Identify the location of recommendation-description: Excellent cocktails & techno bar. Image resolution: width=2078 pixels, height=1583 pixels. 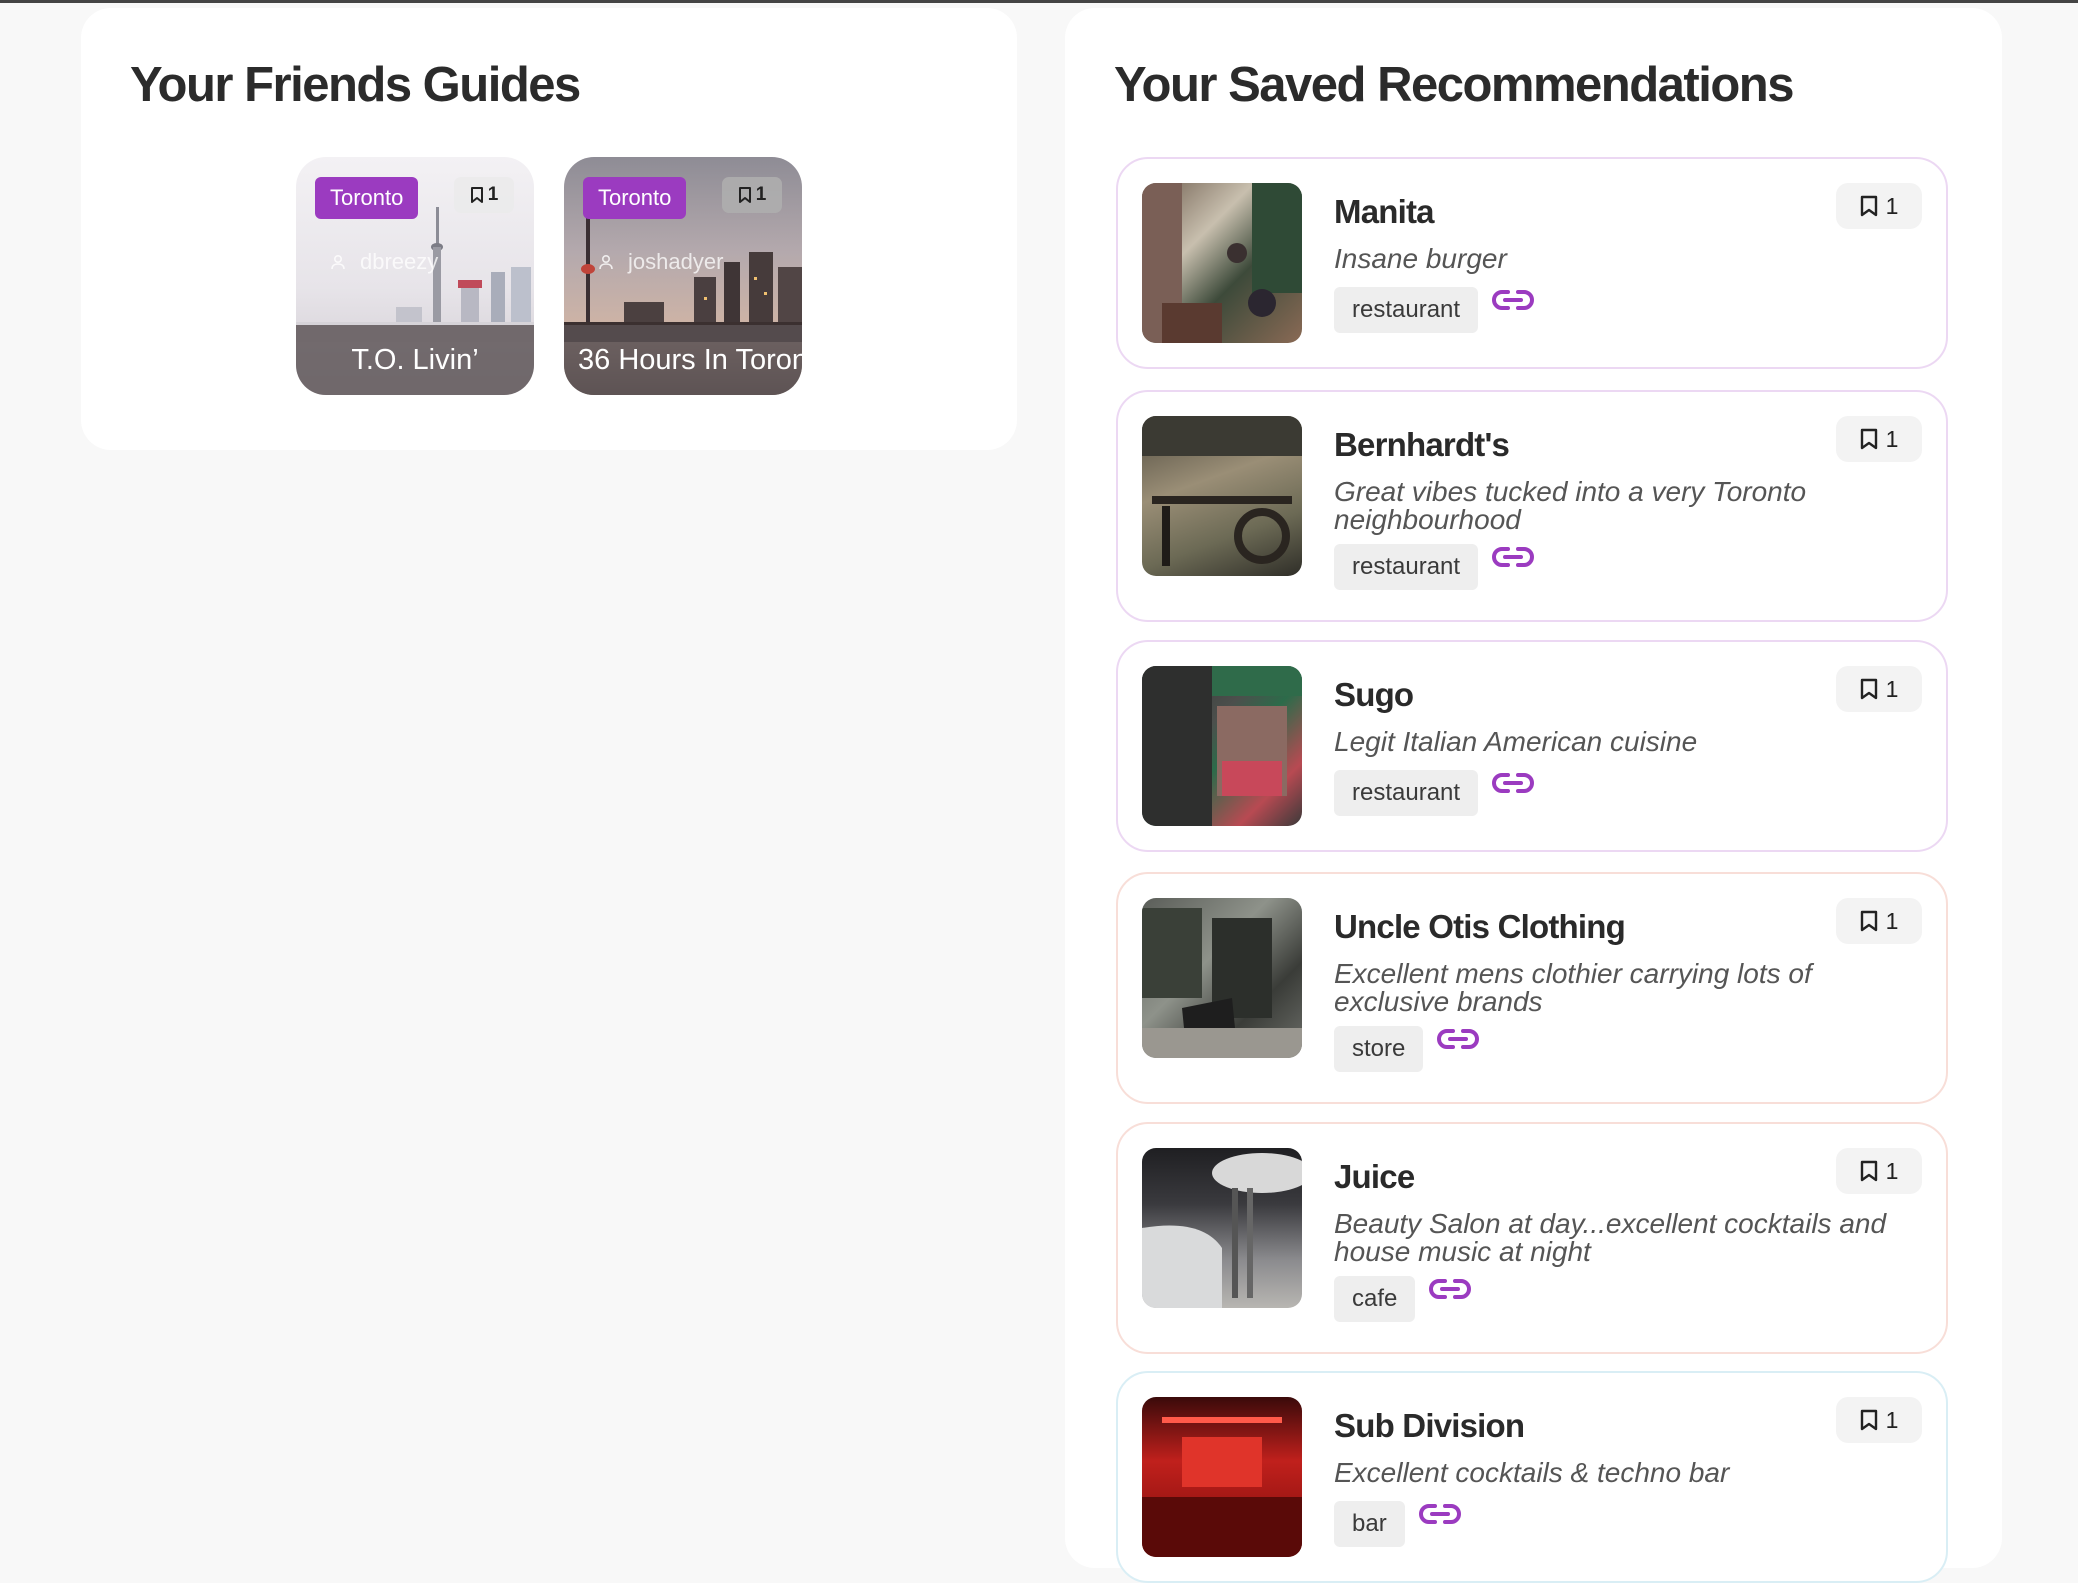
(1532, 1472).